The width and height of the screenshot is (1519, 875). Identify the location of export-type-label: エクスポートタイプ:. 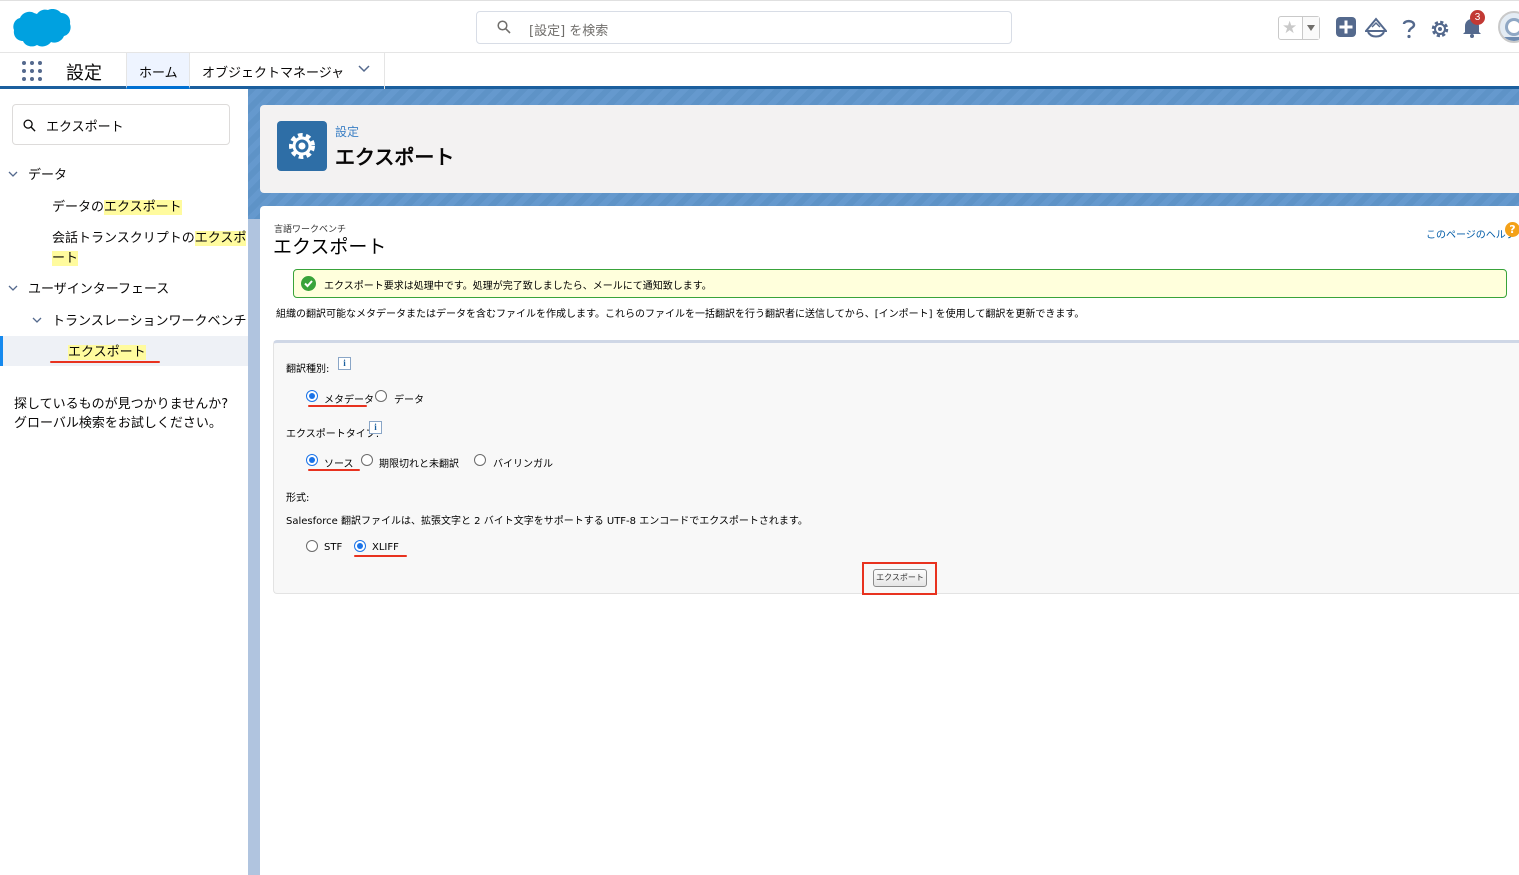
(333, 434).